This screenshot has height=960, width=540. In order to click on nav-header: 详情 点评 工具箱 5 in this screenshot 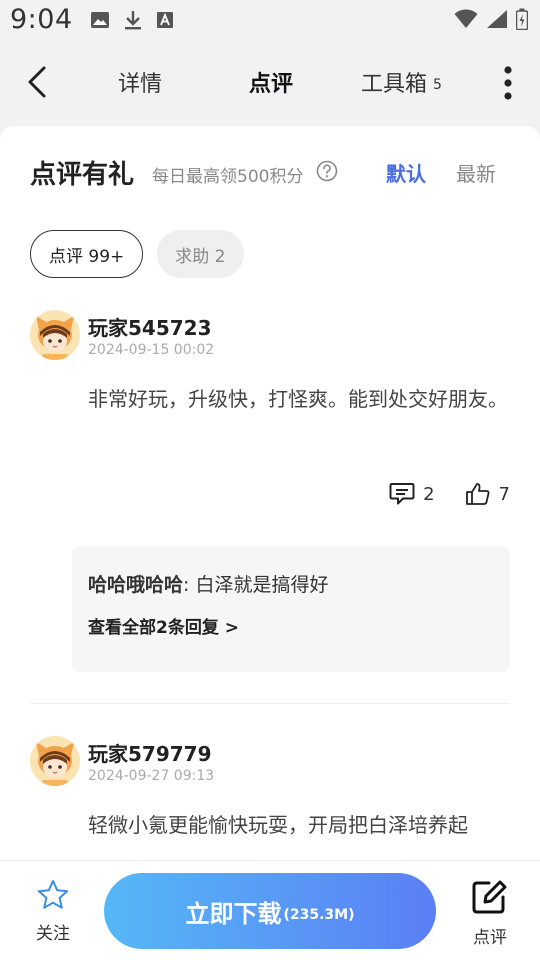, I will do `click(270, 82)`.